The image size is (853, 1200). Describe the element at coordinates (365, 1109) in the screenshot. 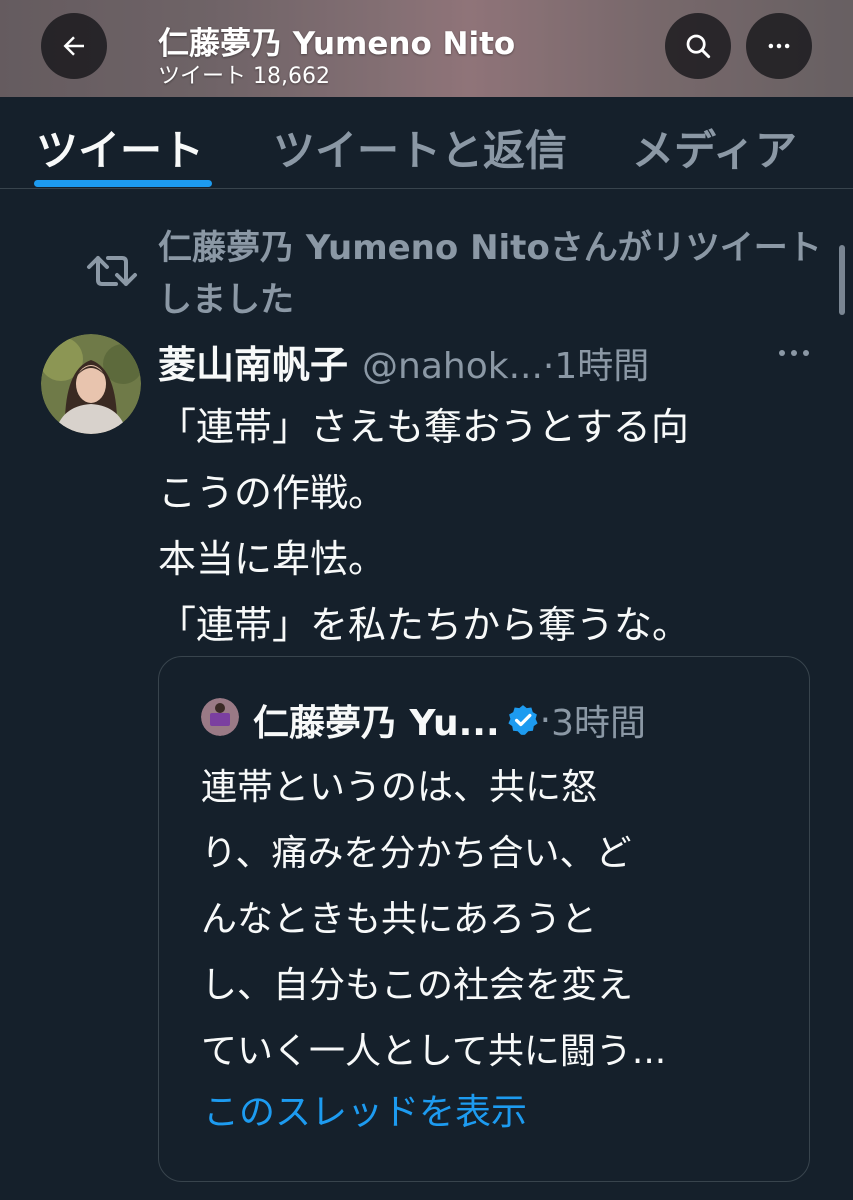

I see `show-thread-link: このスレッドを表示` at that location.